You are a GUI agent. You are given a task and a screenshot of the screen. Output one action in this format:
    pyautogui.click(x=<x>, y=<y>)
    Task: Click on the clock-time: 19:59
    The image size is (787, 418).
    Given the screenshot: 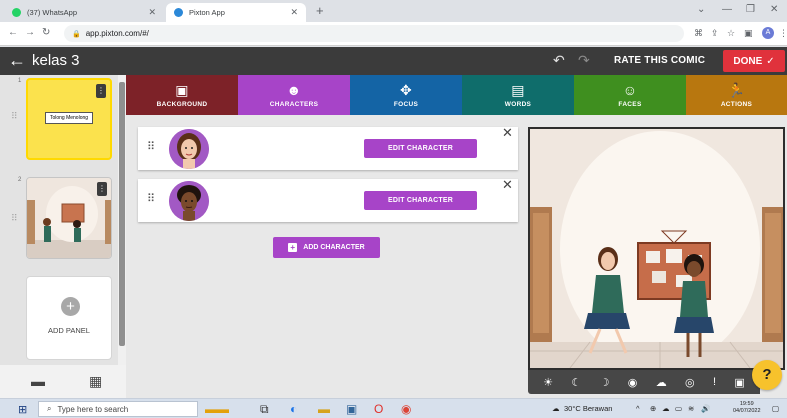 What is the action you would take?
    pyautogui.click(x=746, y=404)
    